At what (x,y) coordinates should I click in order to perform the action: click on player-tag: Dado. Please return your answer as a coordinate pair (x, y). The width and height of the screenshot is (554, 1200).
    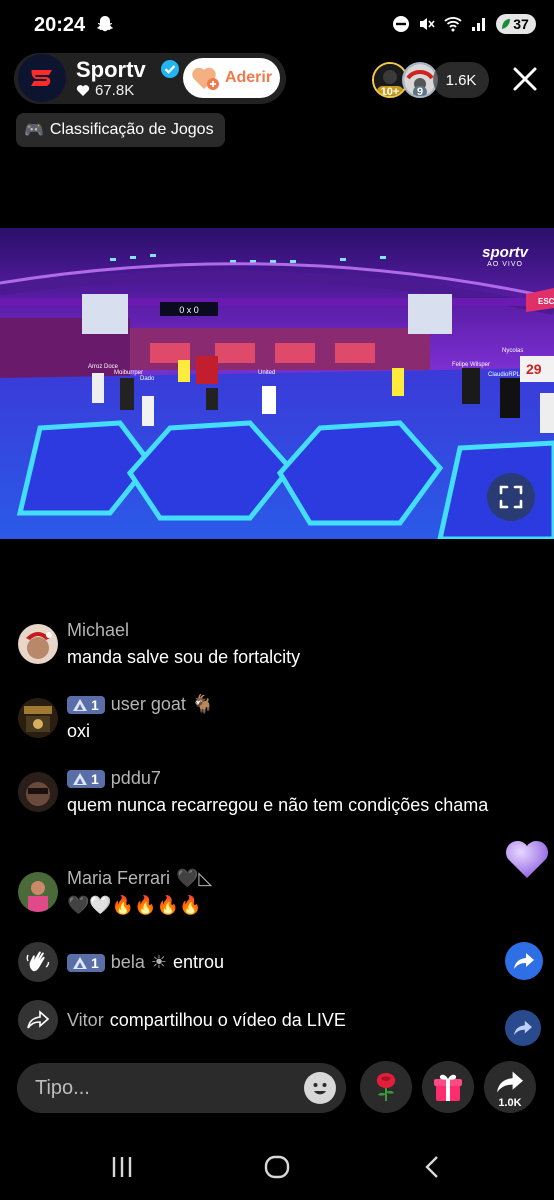
    Looking at the image, I should click on (147, 379).